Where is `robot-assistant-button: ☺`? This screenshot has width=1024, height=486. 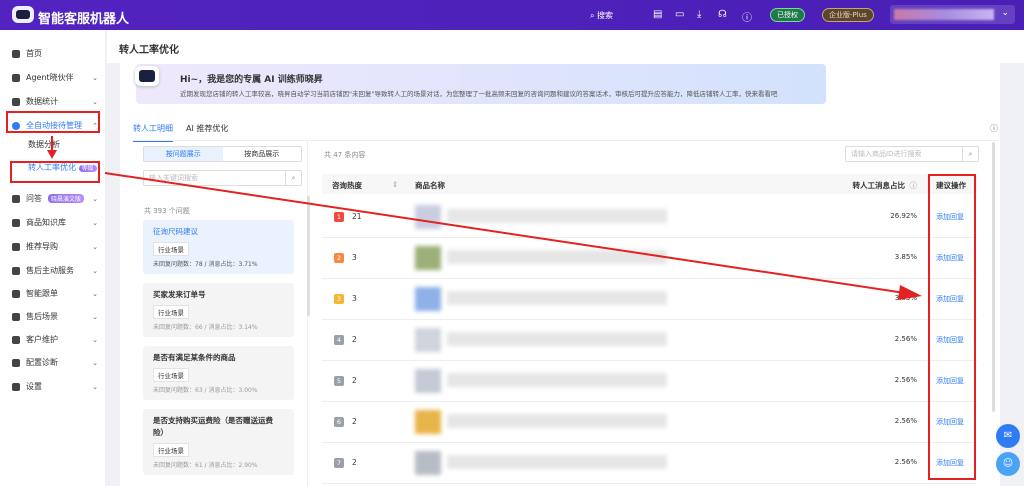
robot-assistant-button: ☺ is located at coordinates (1008, 464).